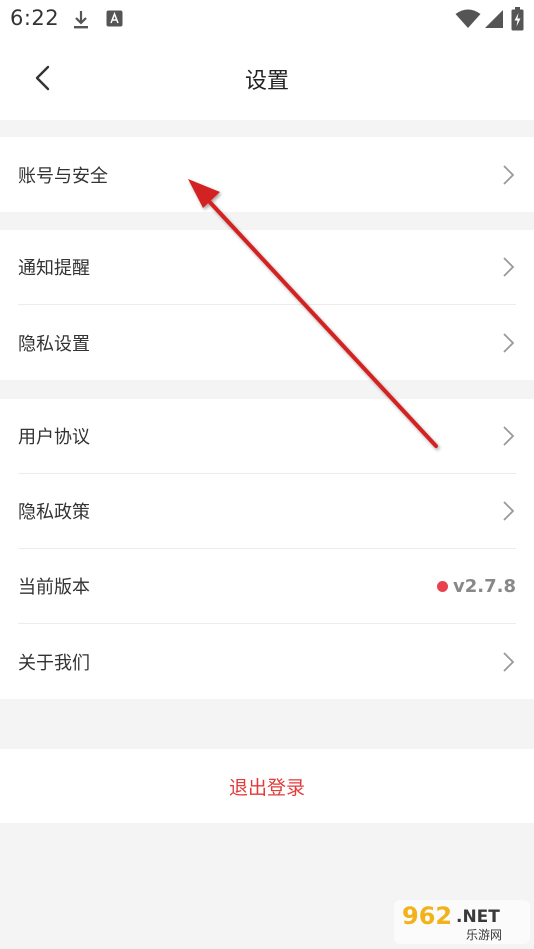 The image size is (534, 949). I want to click on battery-charging-icon, so click(517, 19).